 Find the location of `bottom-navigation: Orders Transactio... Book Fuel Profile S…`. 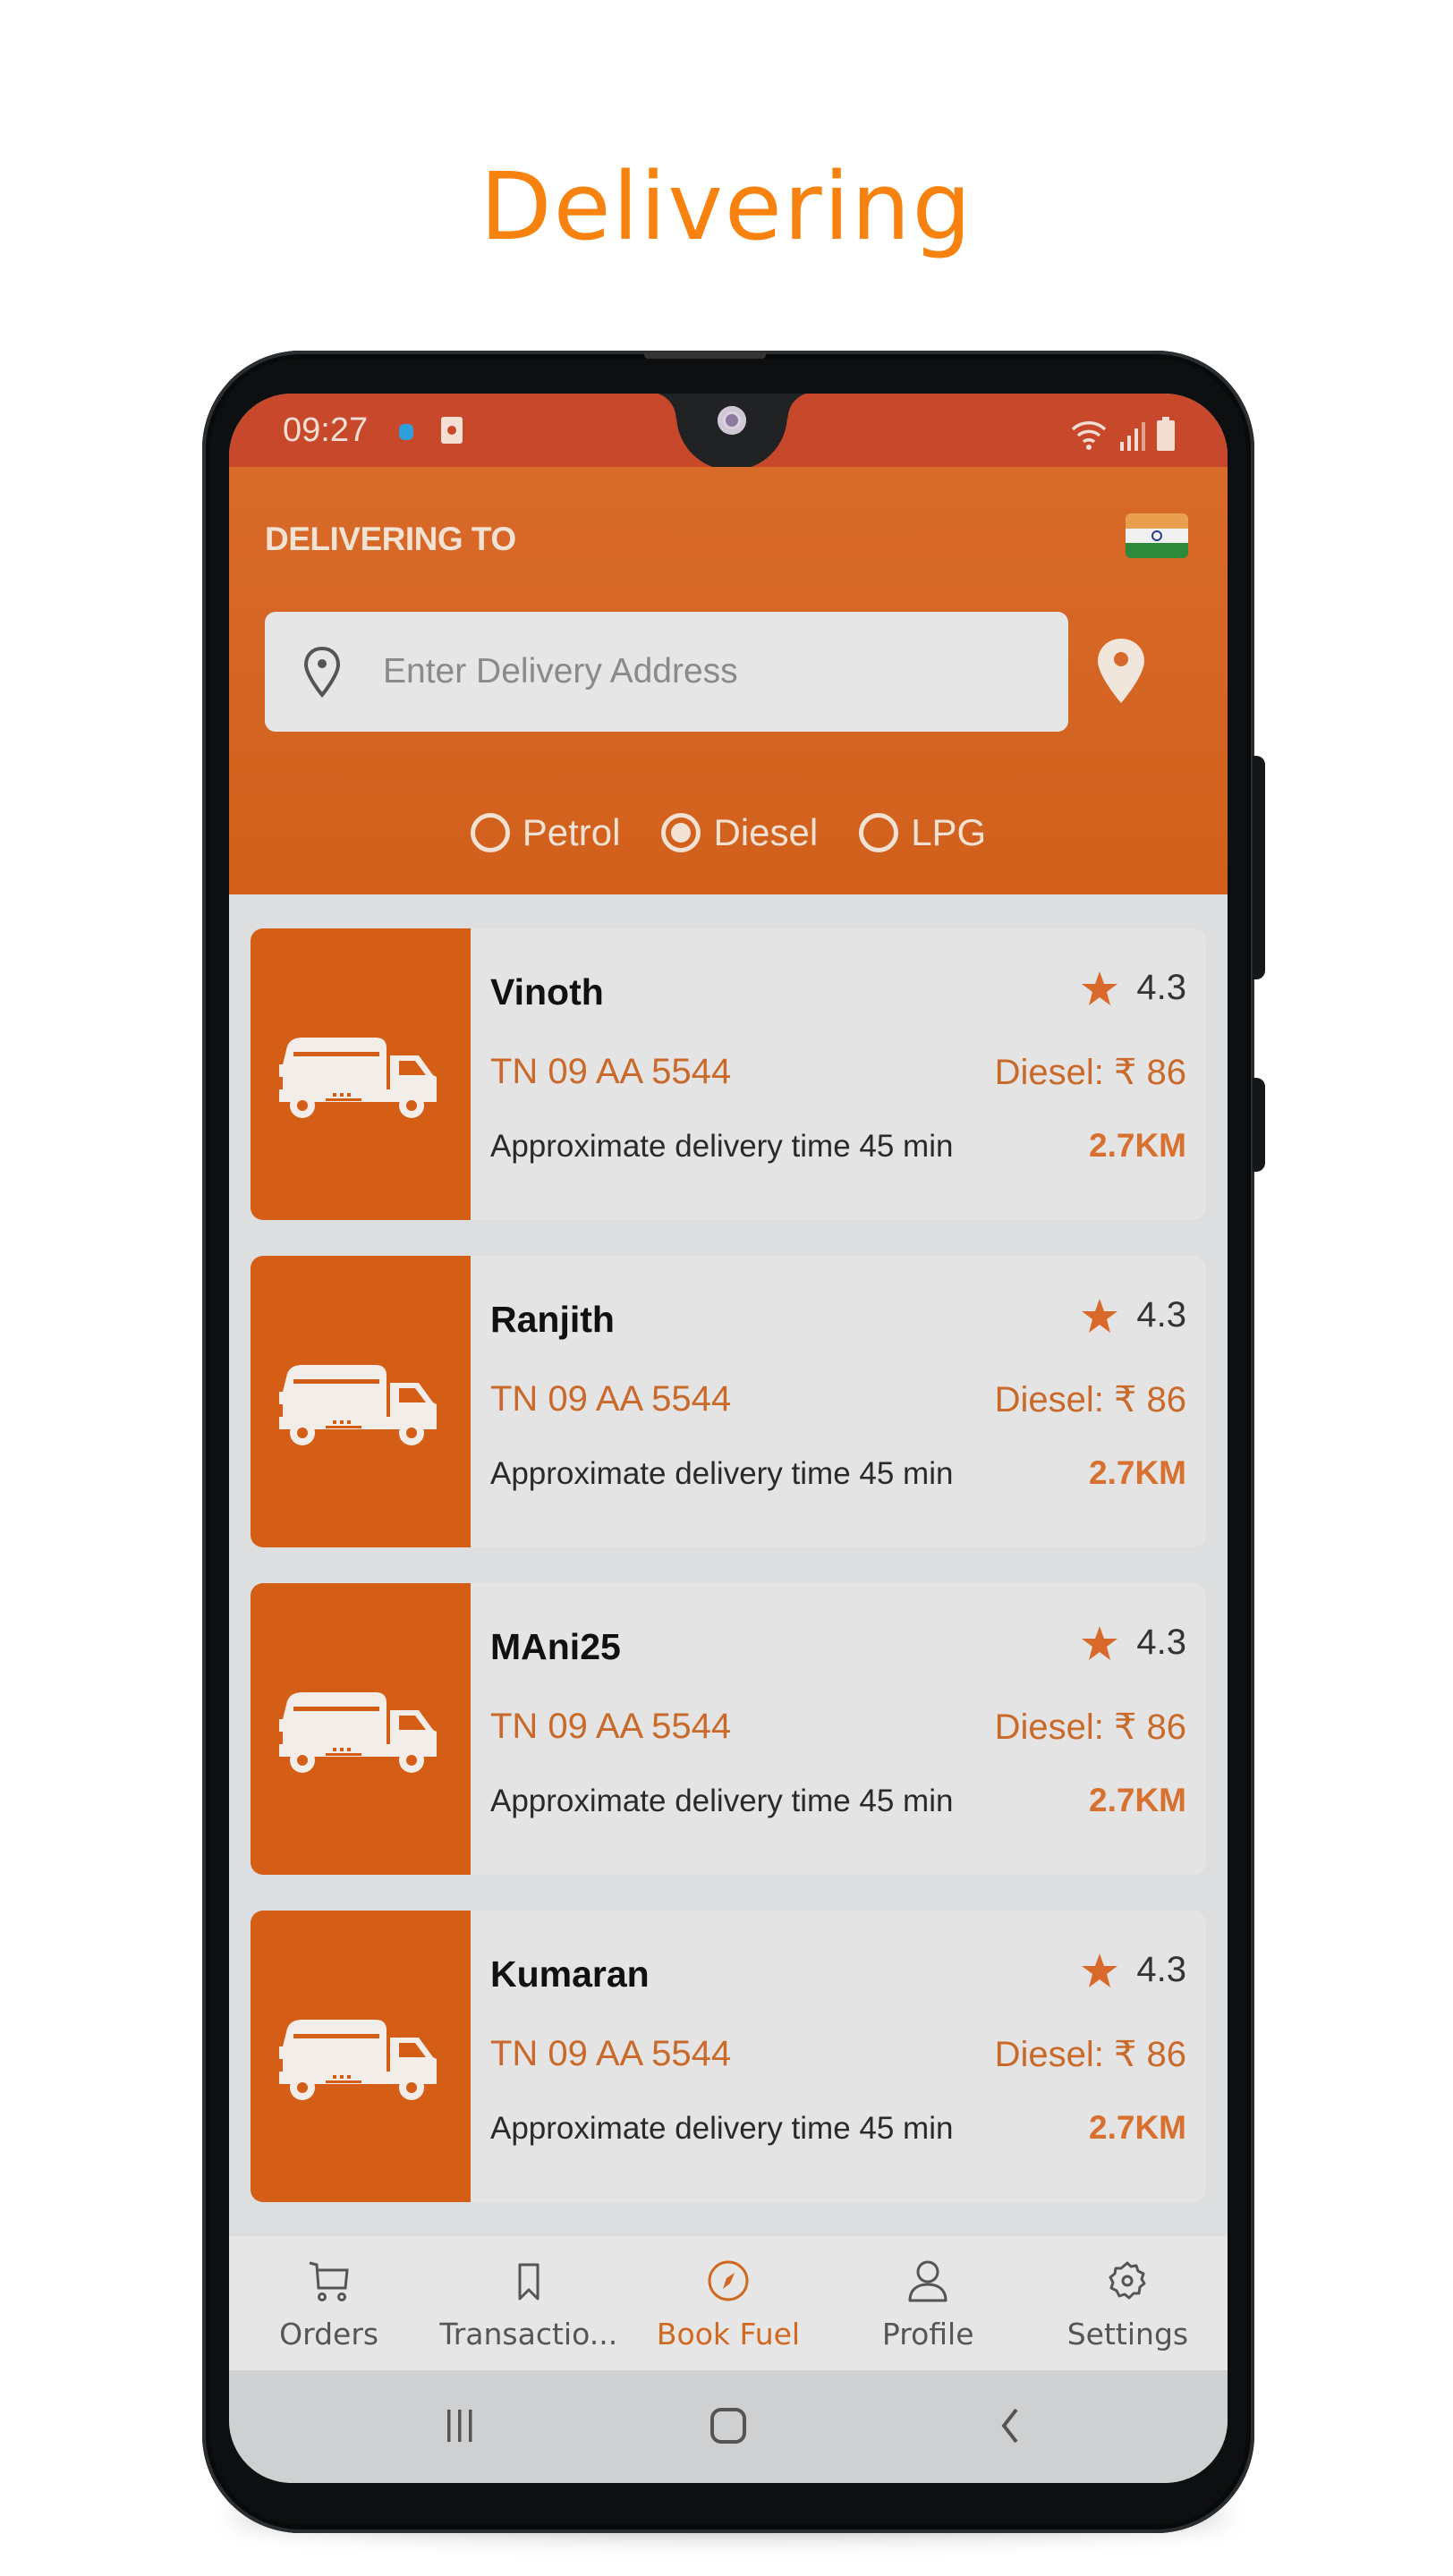

bottom-navigation: Orders Transactio... Book Fuel Profile S… is located at coordinates (728, 2303).